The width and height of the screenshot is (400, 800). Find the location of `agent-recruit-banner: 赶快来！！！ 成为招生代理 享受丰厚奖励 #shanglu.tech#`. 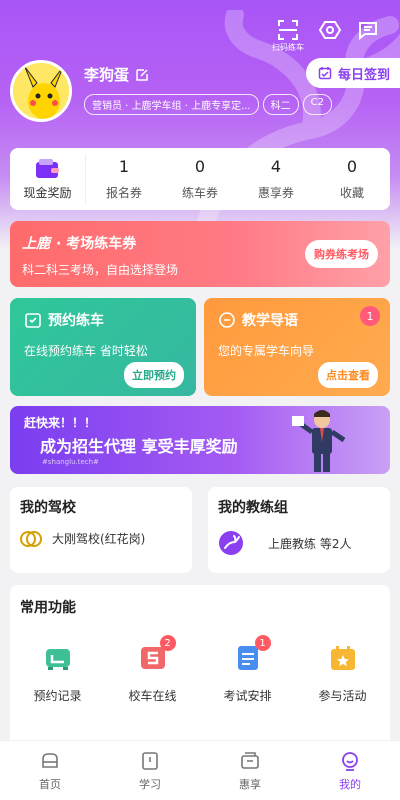

agent-recruit-banner: 赶快来！！！ 成为招生代理 享受丰厚奖励 #shanglu.tech# is located at coordinates (200, 440).